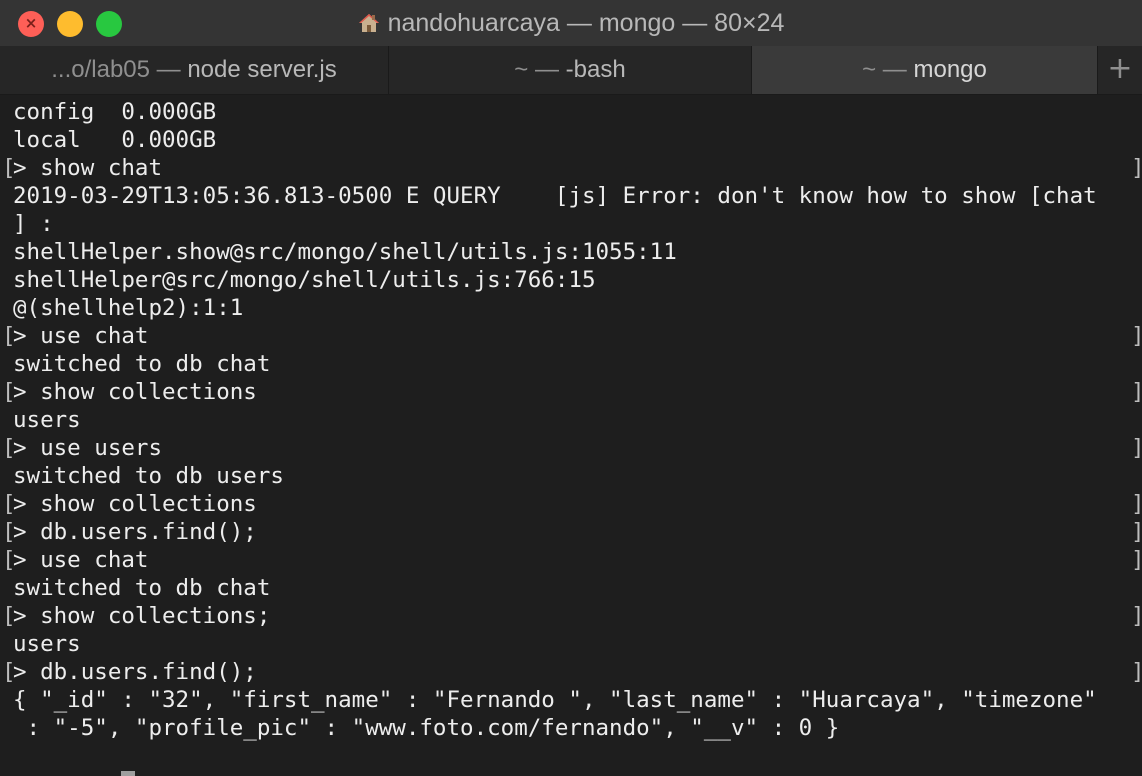 The width and height of the screenshot is (1142, 776). What do you see at coordinates (115, 140) in the screenshot?
I see `output-line: local 0.000GB` at bounding box center [115, 140].